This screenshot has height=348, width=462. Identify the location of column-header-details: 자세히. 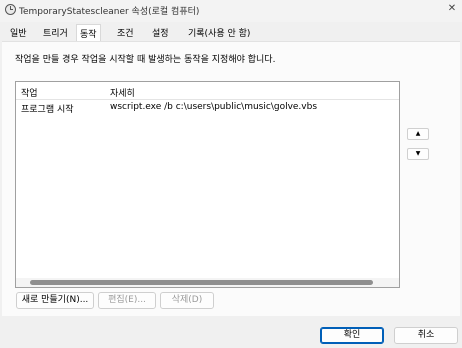
(122, 92).